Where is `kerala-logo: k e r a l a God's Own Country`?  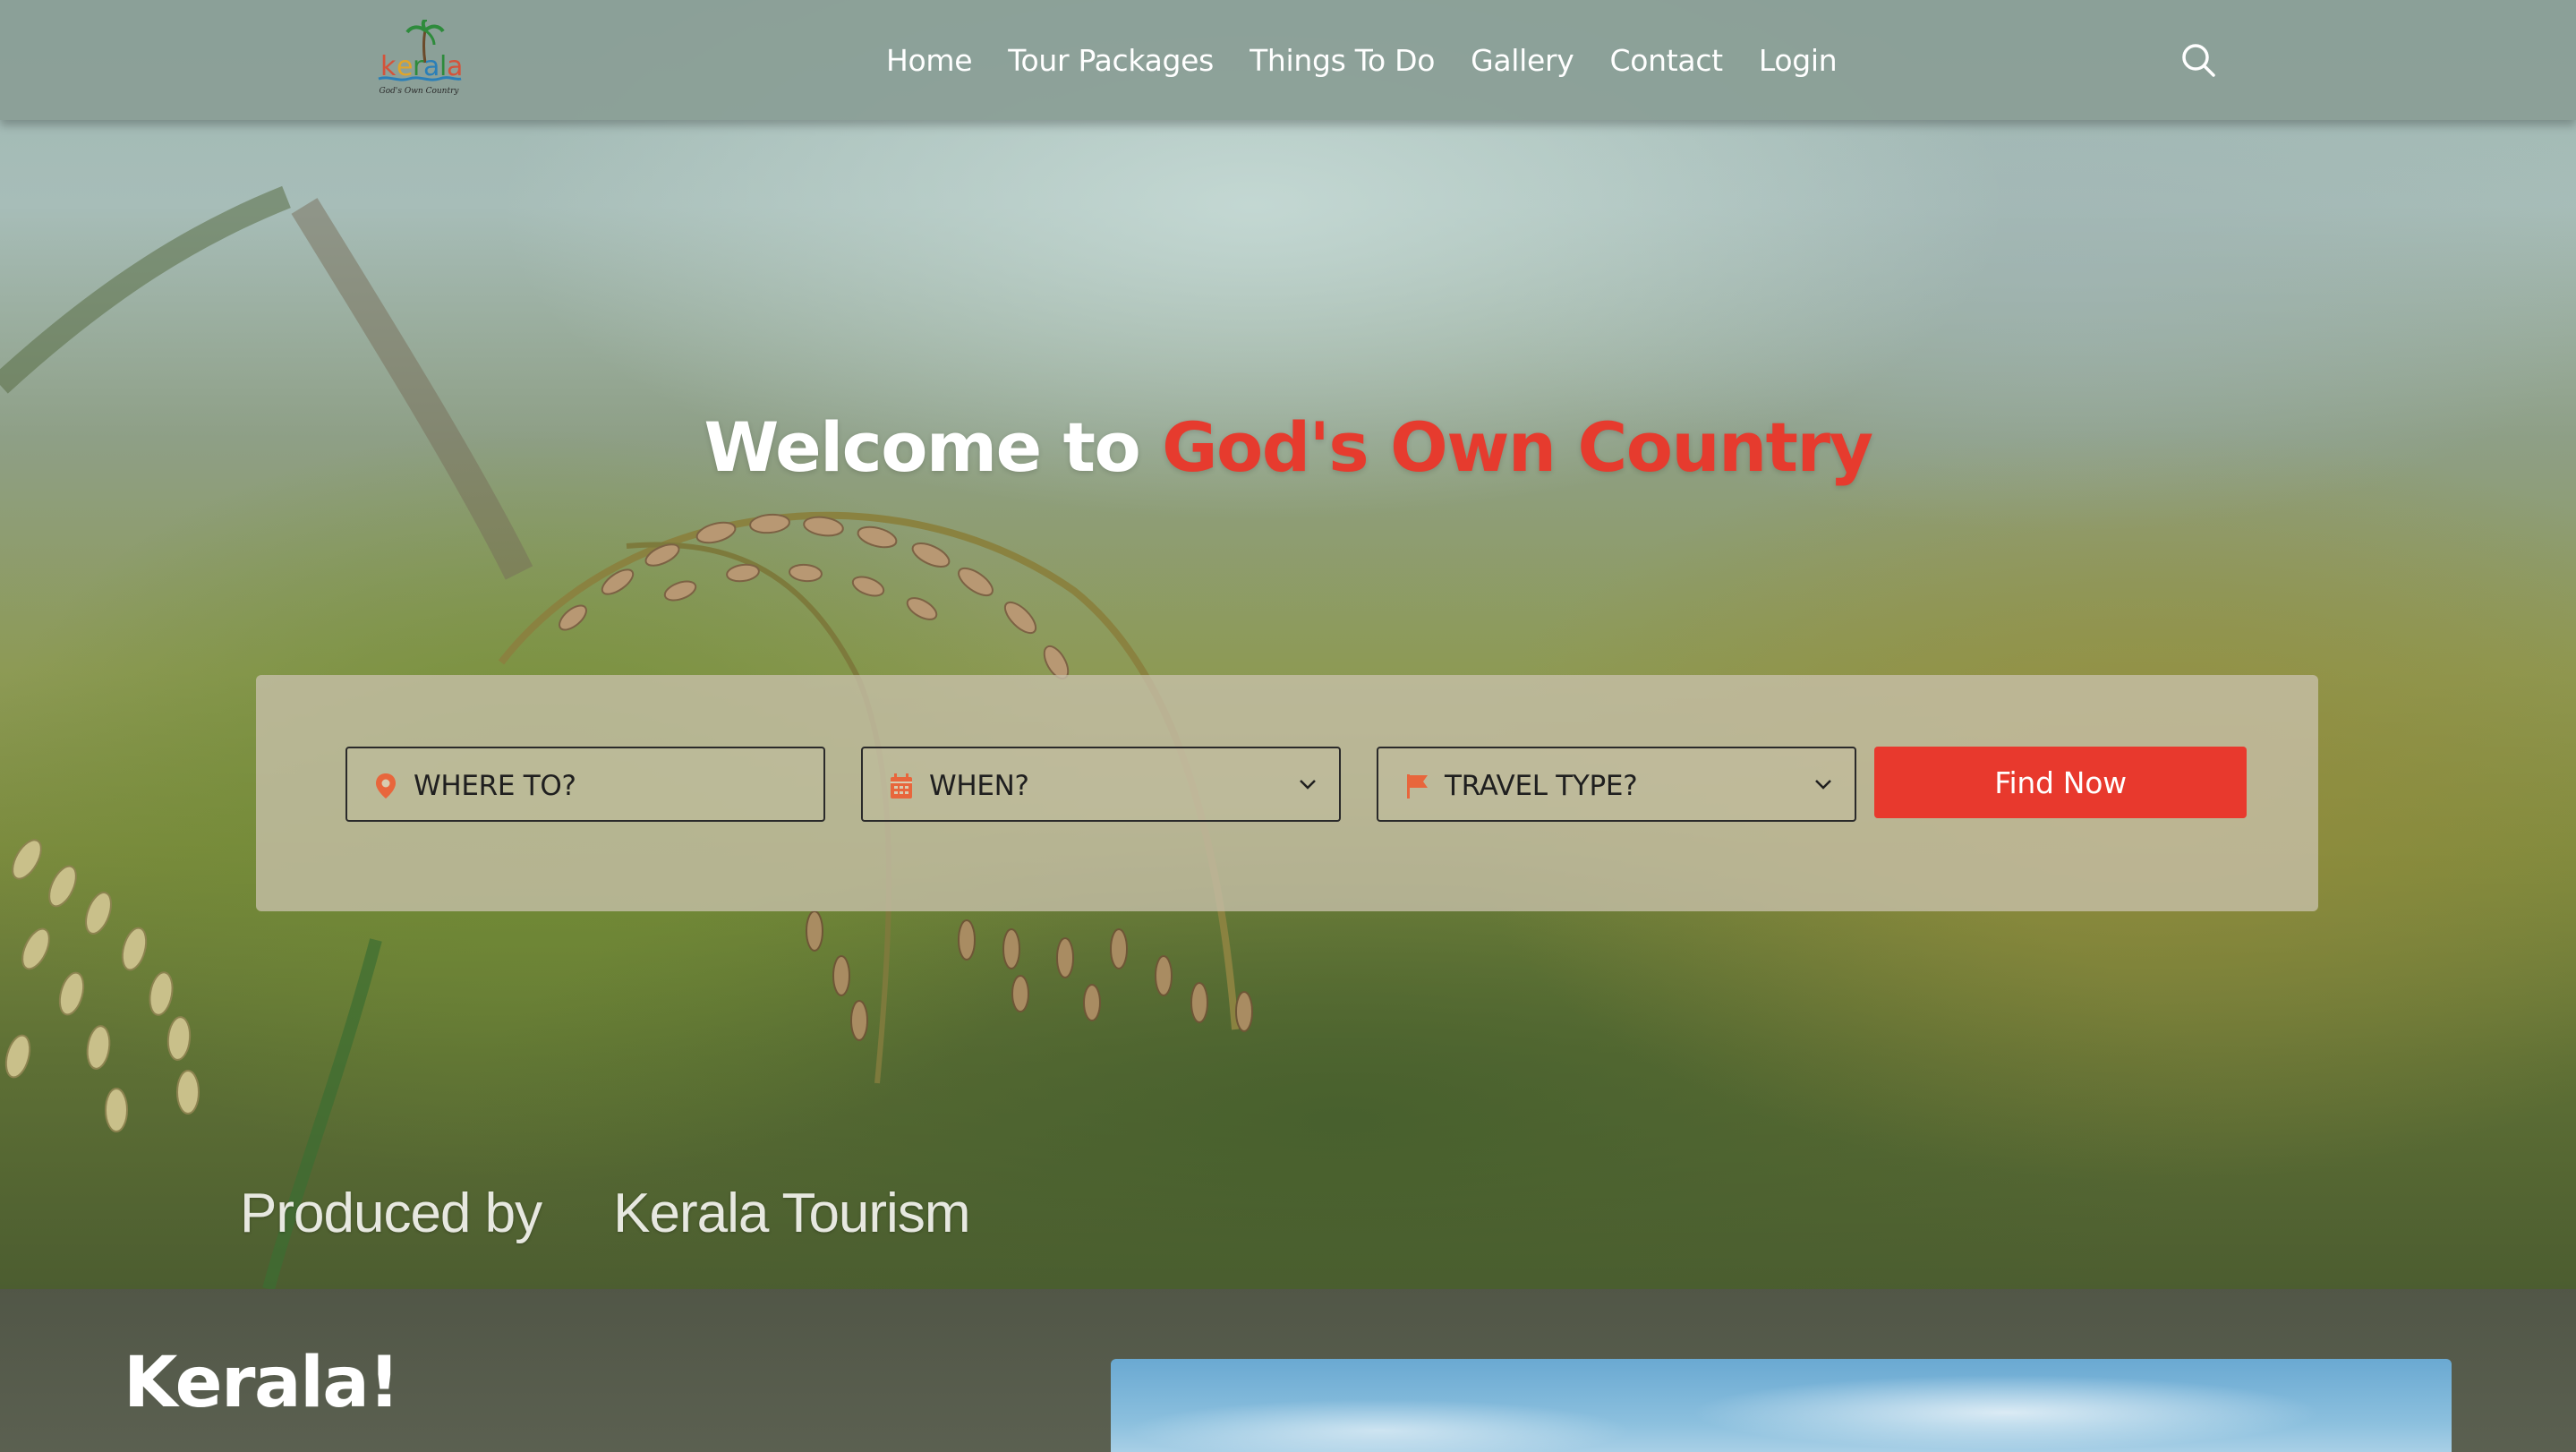 kerala-logo: k e r a l a God's Own Country is located at coordinates (418, 57).